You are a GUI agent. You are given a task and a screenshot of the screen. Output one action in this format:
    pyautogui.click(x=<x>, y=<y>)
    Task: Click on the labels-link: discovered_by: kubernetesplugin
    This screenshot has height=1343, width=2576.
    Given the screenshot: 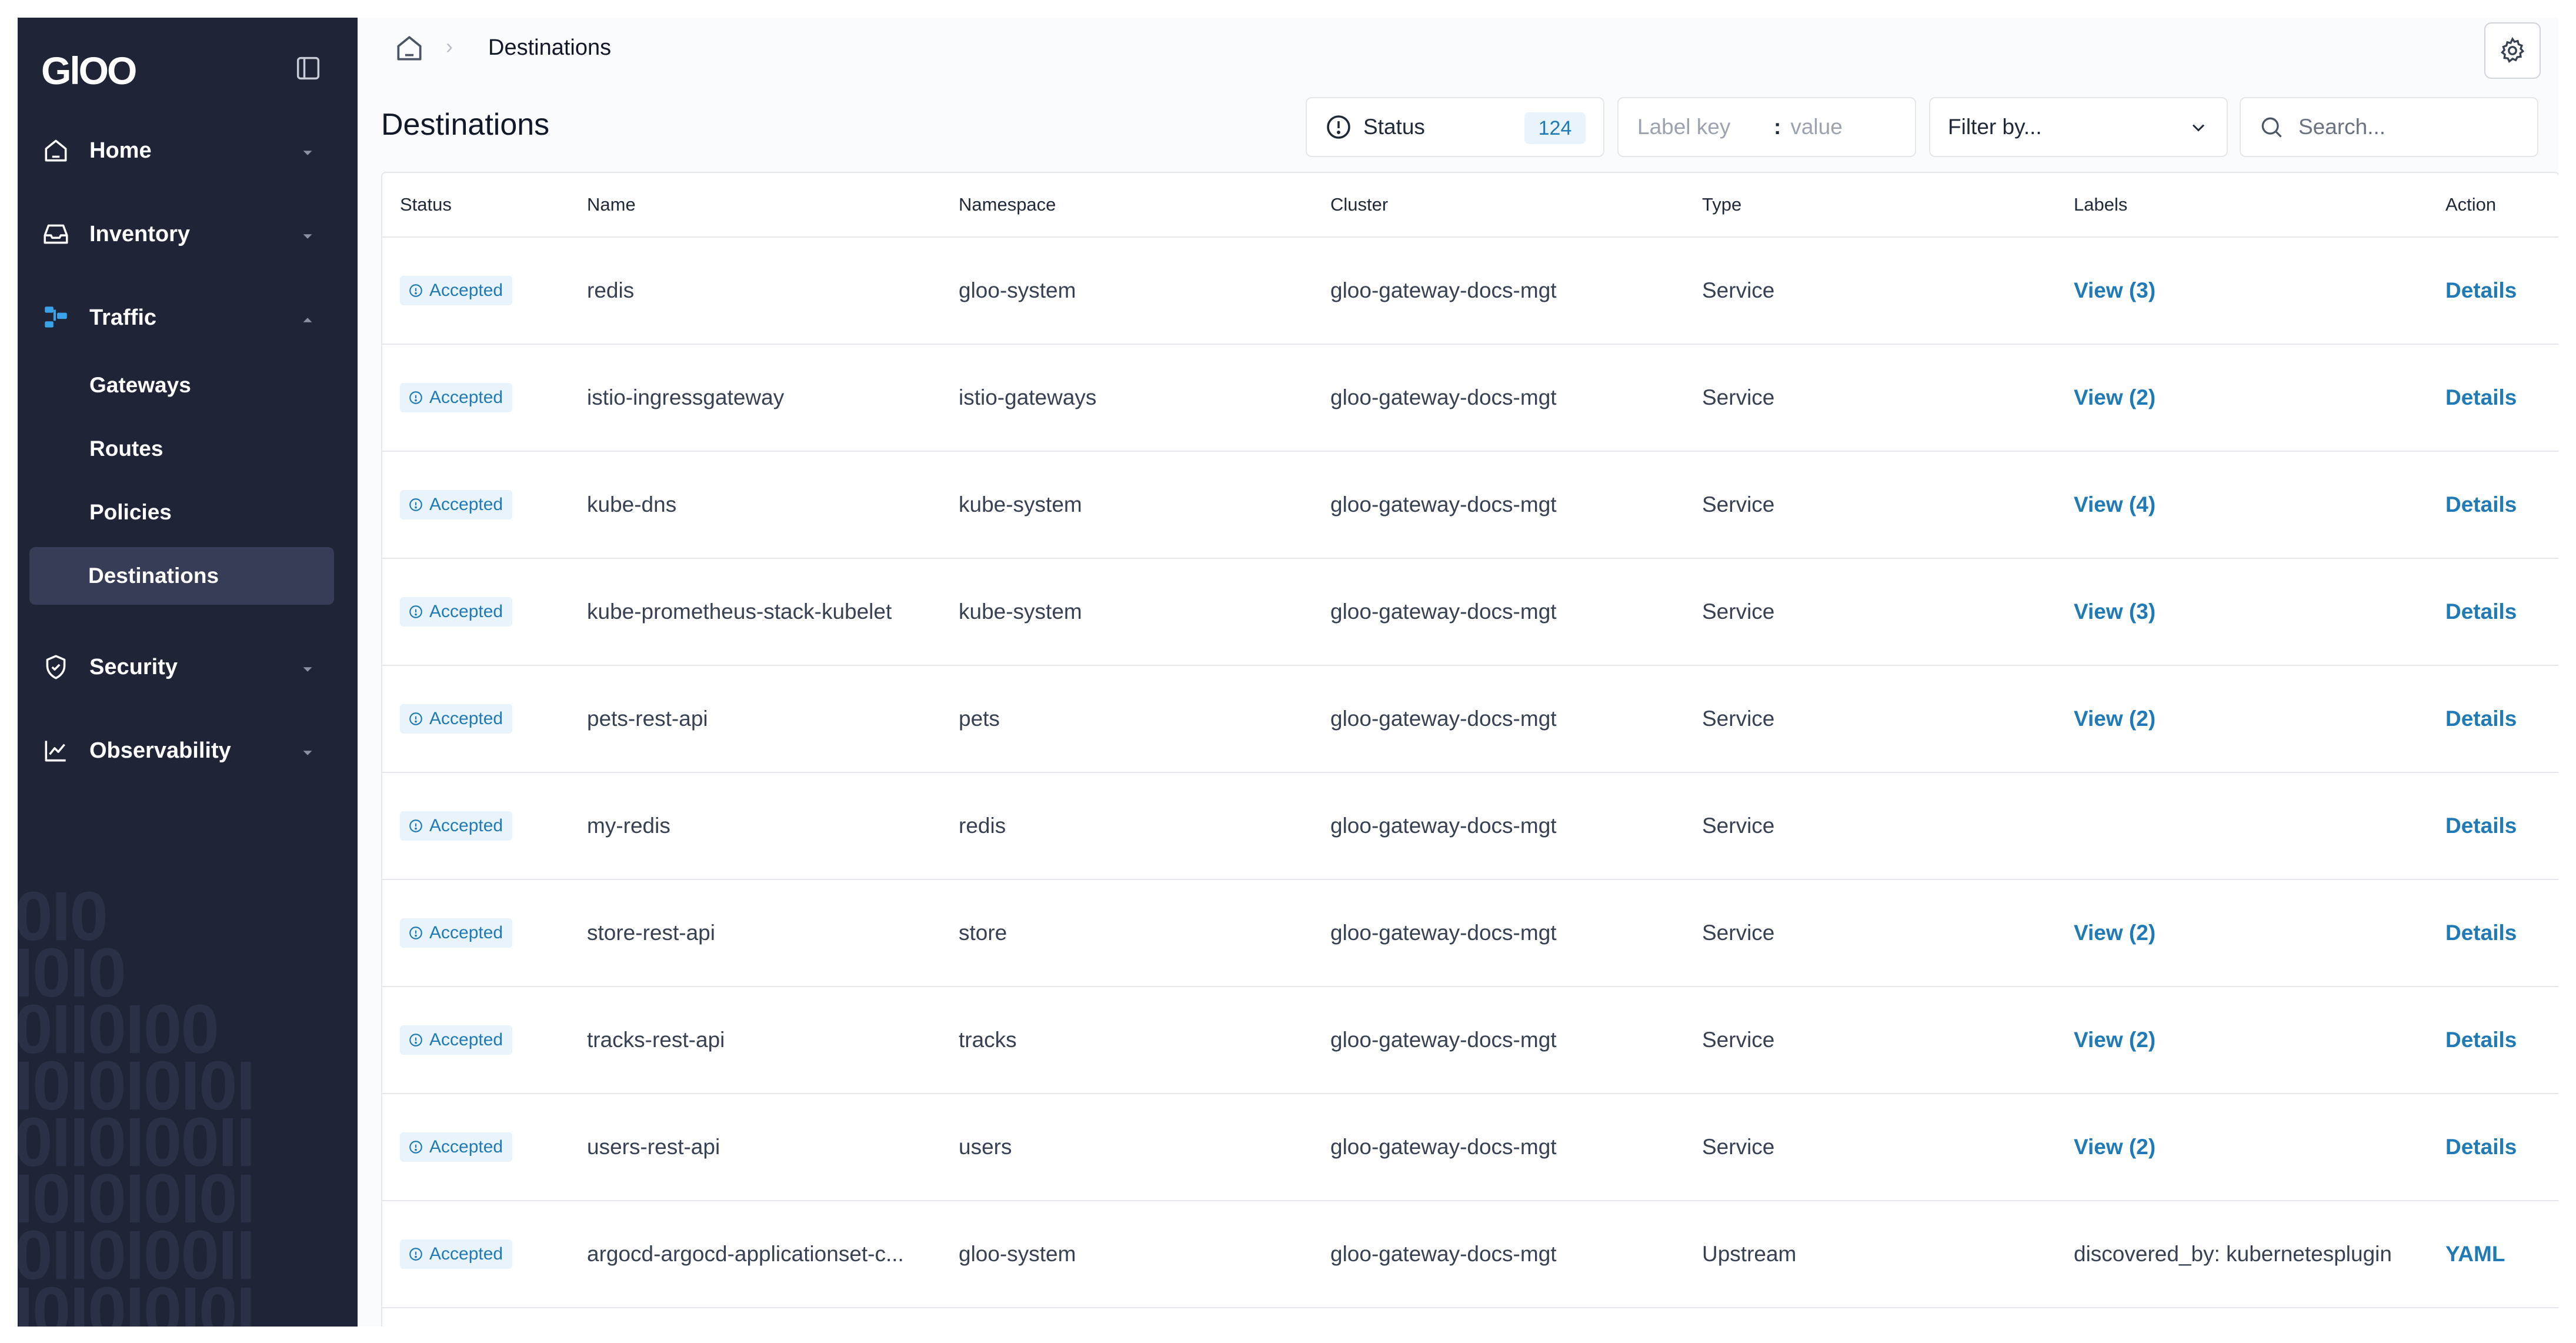 What is the action you would take?
    pyautogui.click(x=2233, y=1254)
    